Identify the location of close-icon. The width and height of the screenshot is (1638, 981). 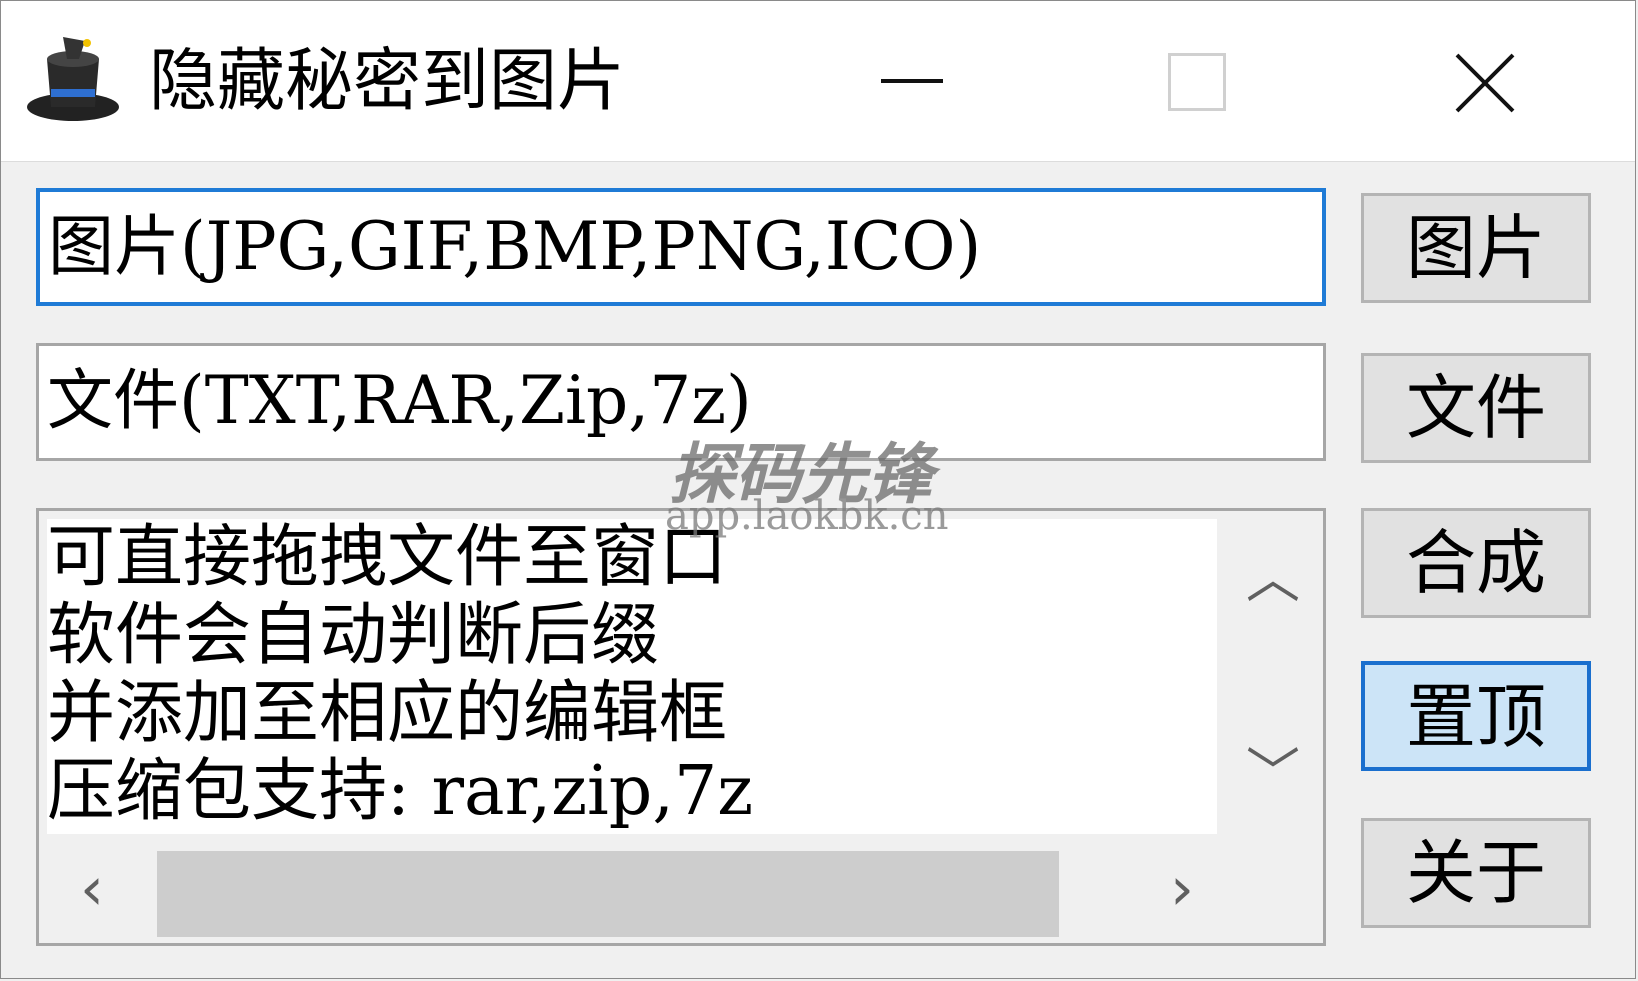
(1485, 83).